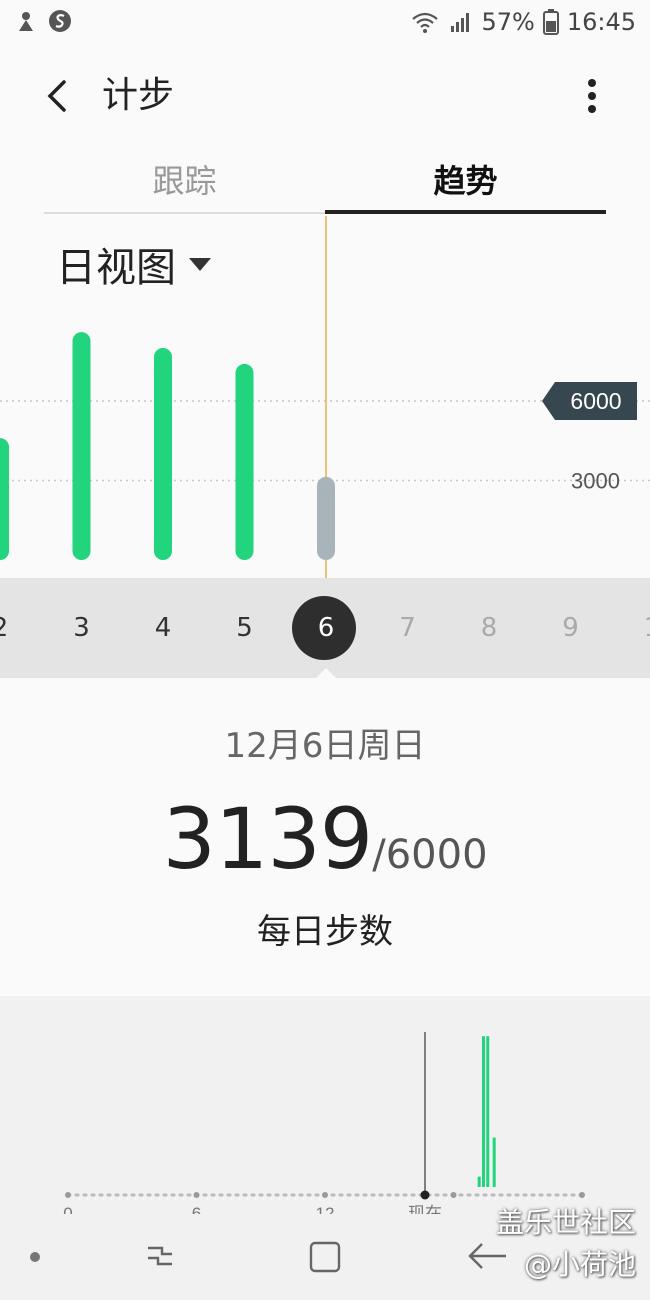 The image size is (650, 1300). What do you see at coordinates (81, 628) in the screenshot?
I see `day-3: 3` at bounding box center [81, 628].